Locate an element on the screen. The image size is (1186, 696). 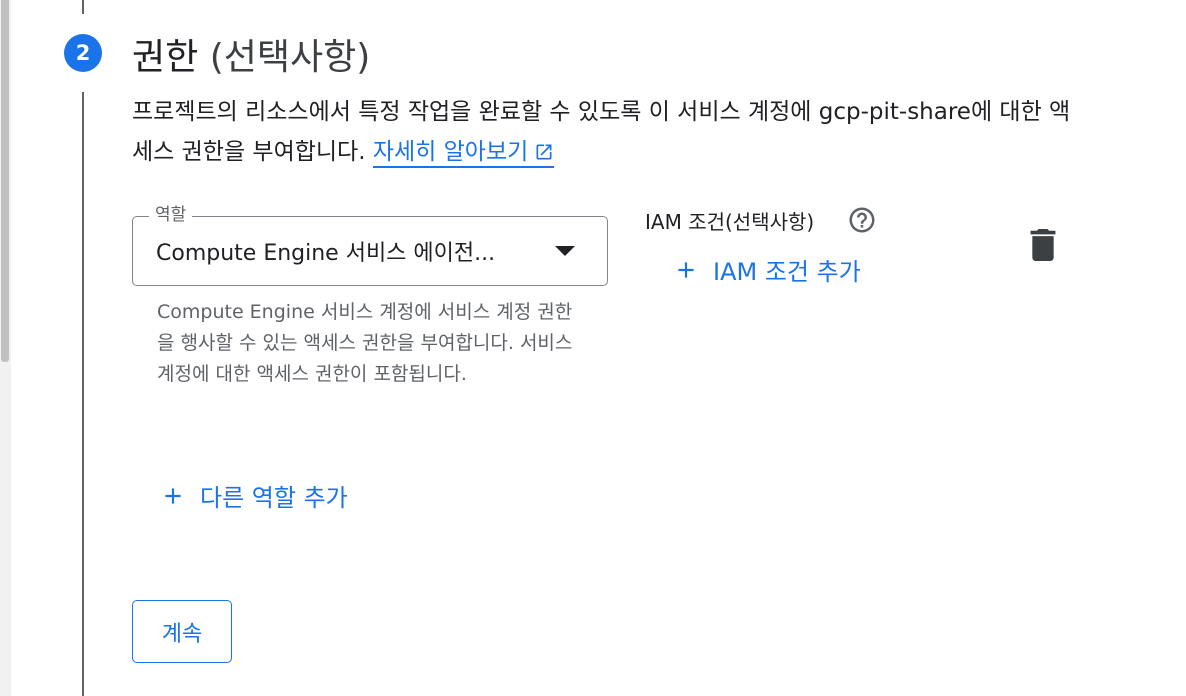
scrollbar-thumb is located at coordinates (5, 181).